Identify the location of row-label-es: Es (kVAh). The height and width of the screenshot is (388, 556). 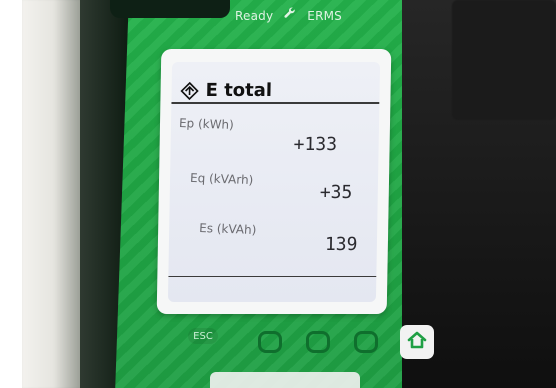
(227, 229).